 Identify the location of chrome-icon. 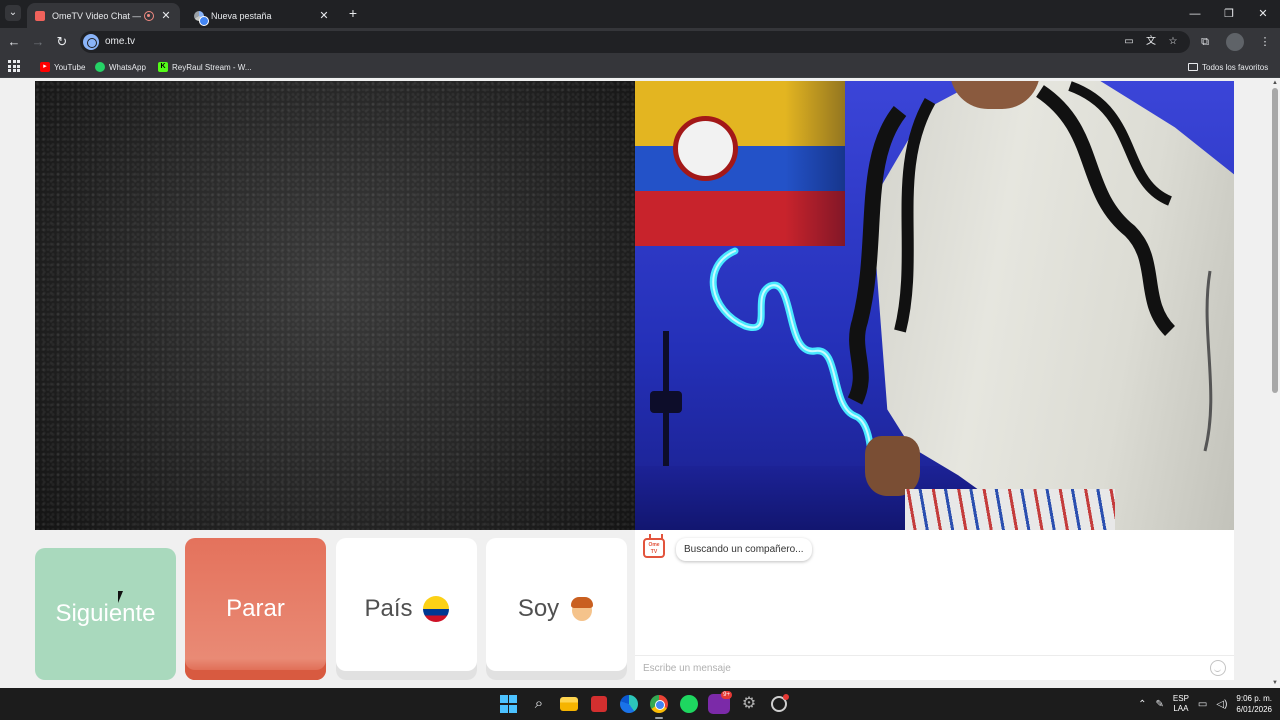
(659, 706).